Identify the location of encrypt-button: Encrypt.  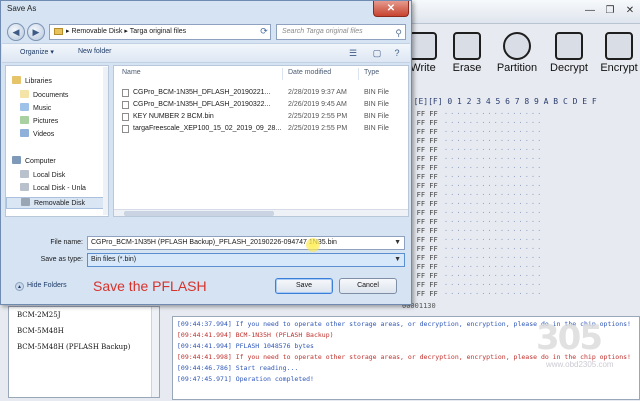
(617, 55).